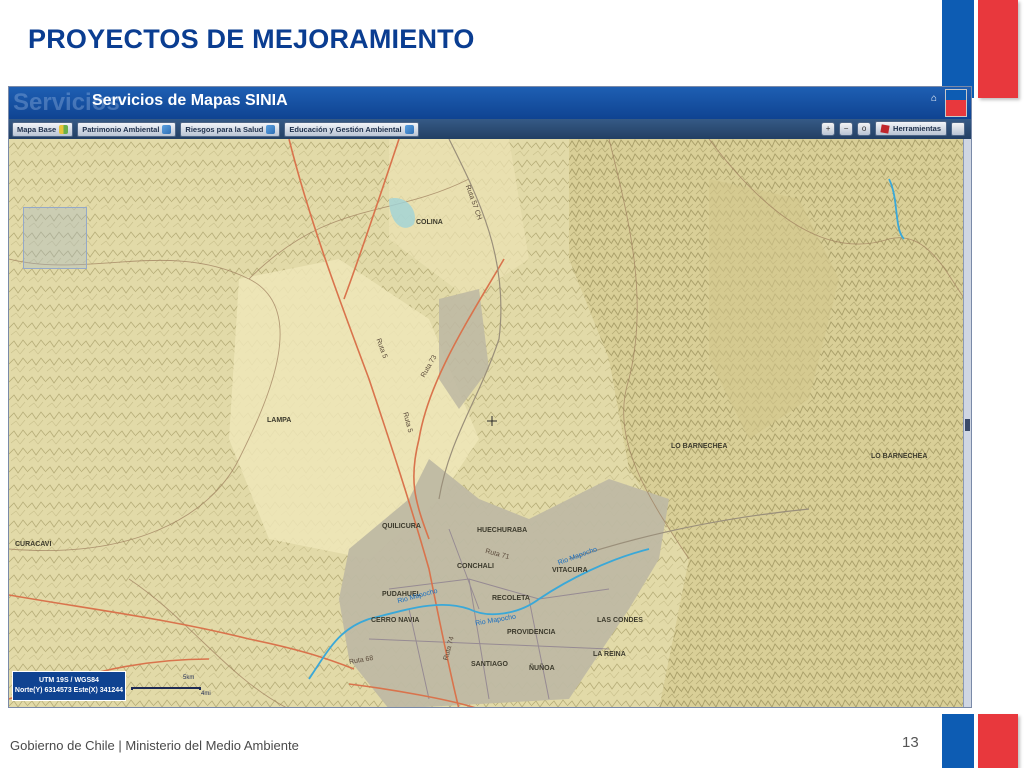 The height and width of the screenshot is (768, 1024). I want to click on home-icon: ⌂, so click(936, 98).